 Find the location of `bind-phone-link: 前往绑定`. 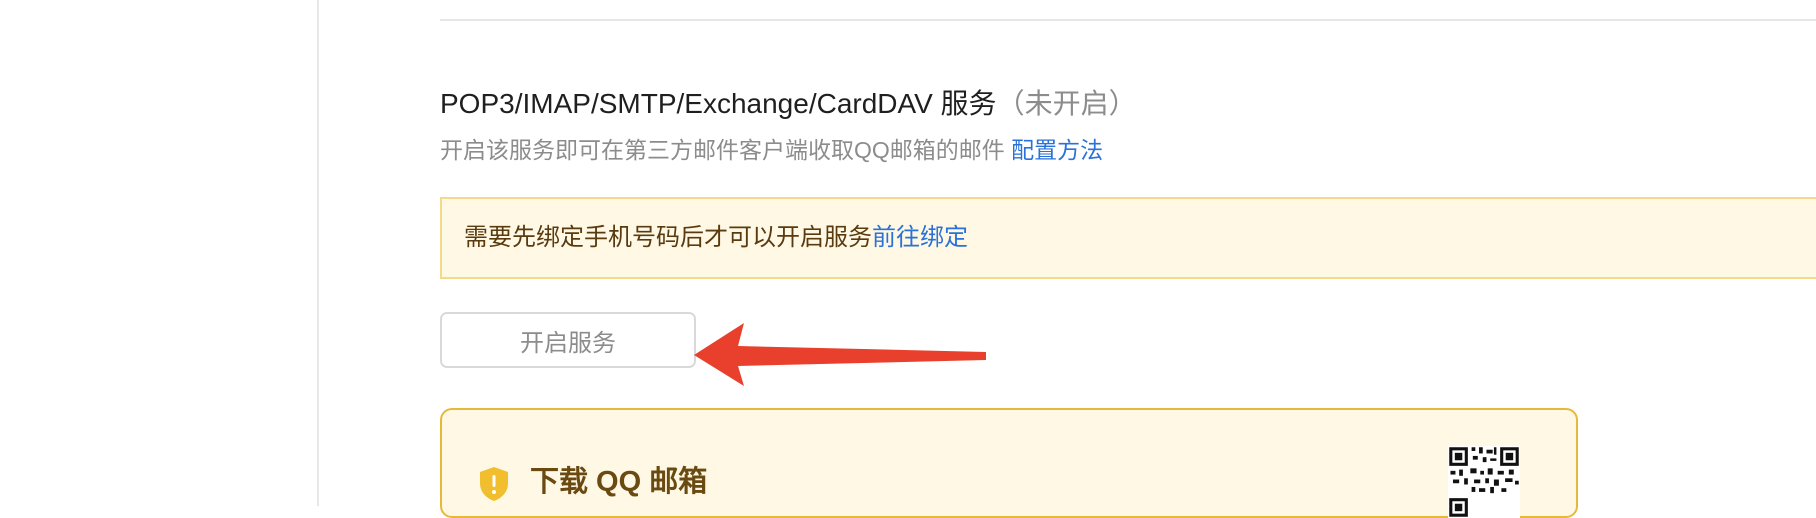

bind-phone-link: 前往绑定 is located at coordinates (920, 237).